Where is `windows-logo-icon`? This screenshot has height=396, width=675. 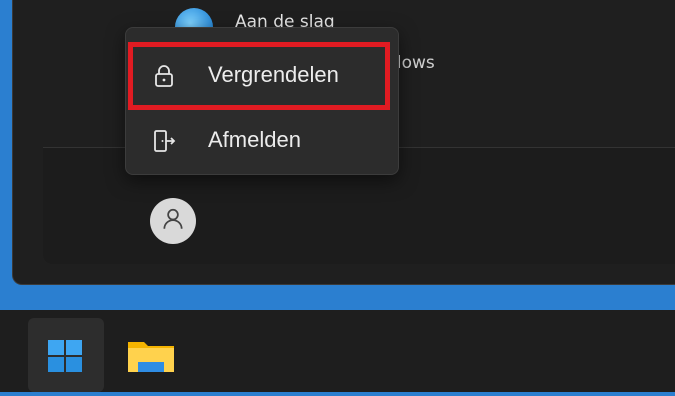 windows-logo-icon is located at coordinates (66, 368).